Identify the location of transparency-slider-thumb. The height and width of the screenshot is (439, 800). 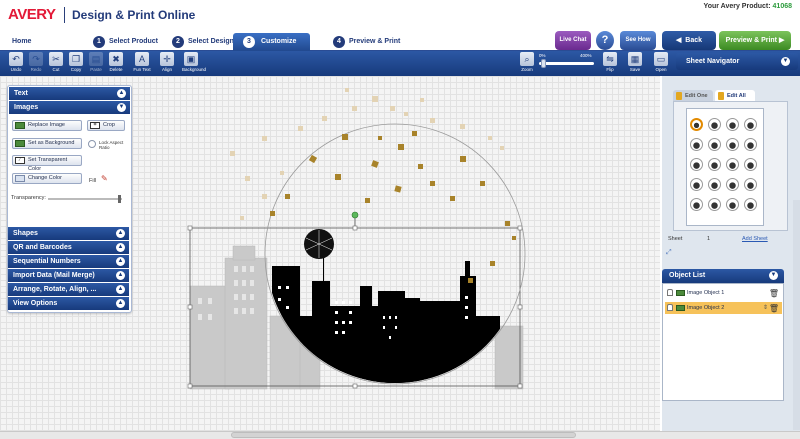
(119, 199).